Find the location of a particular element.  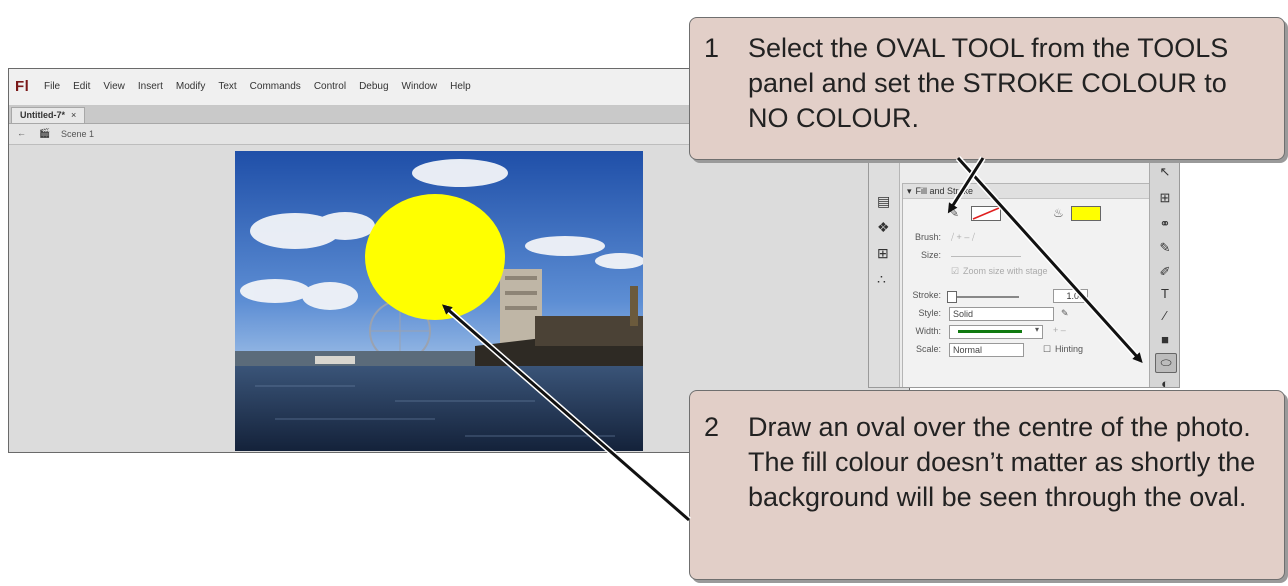

stroke-color-swatch is located at coordinates (986, 213).